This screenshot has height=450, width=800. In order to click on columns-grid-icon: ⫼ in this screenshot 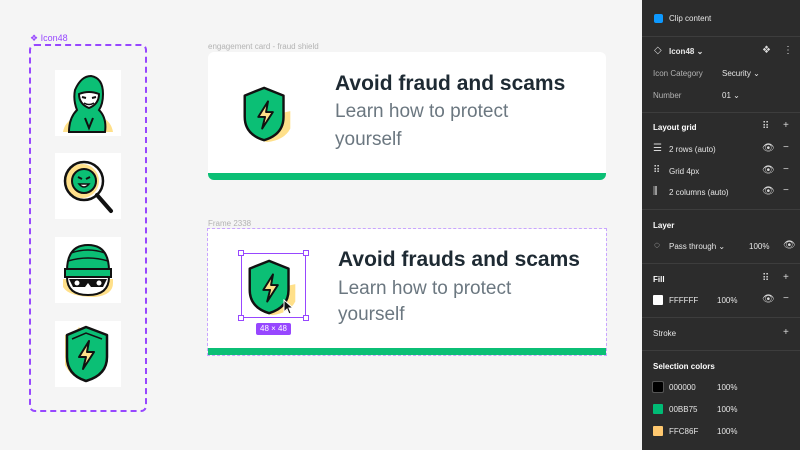, I will do `click(655, 191)`.